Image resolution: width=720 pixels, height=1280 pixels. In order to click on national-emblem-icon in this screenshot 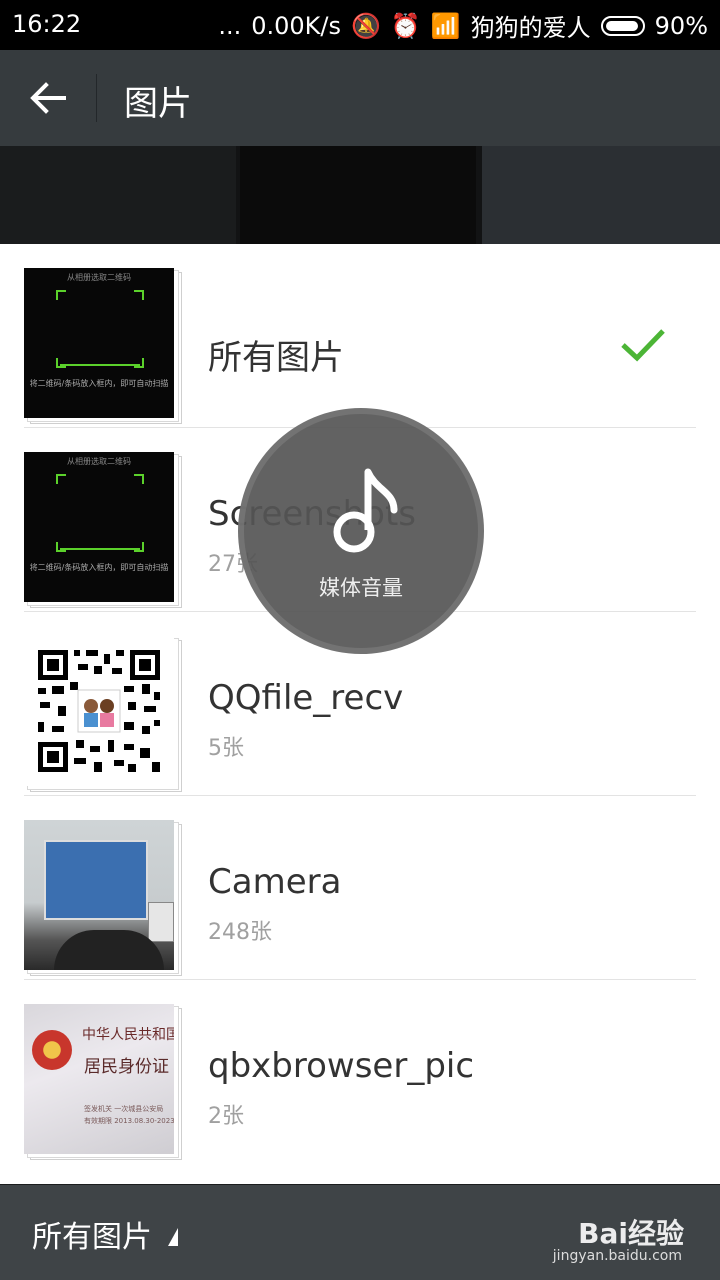, I will do `click(52, 1050)`.